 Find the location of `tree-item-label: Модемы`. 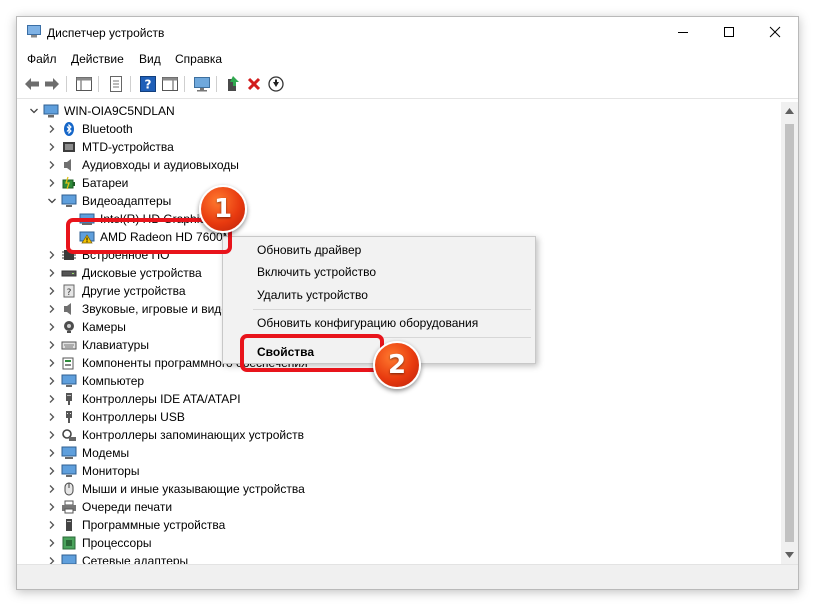

tree-item-label: Модемы is located at coordinates (106, 453).